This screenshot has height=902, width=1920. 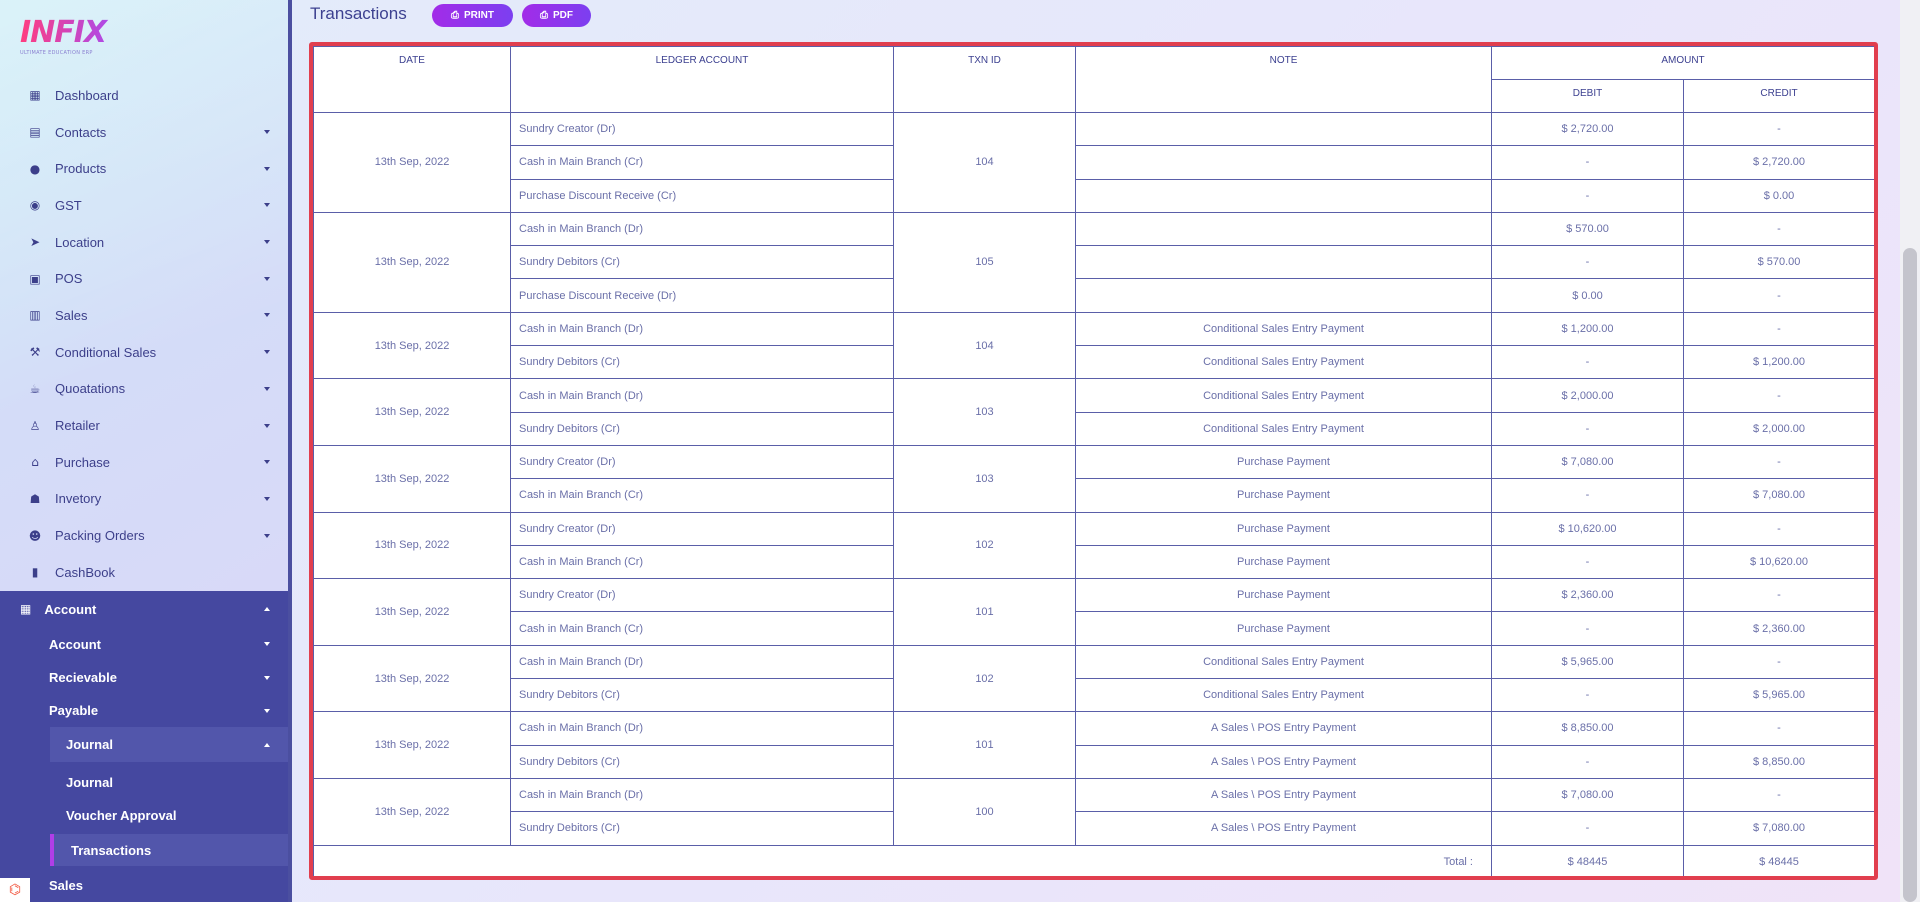 I want to click on sidebar-item-conditional-sales: ⚒ Conditional Sales, so click(x=144, y=352).